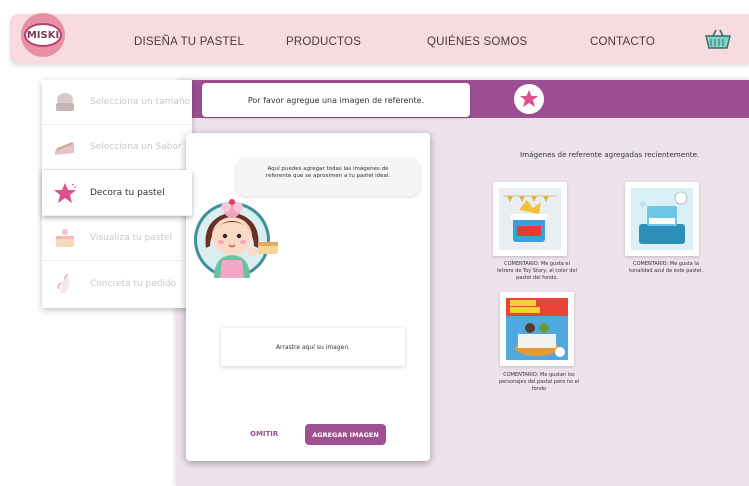 This screenshot has width=749, height=486. What do you see at coordinates (477, 42) in the screenshot?
I see `nav-link-quienes-somos: QUIÉNES SOMOS` at bounding box center [477, 42].